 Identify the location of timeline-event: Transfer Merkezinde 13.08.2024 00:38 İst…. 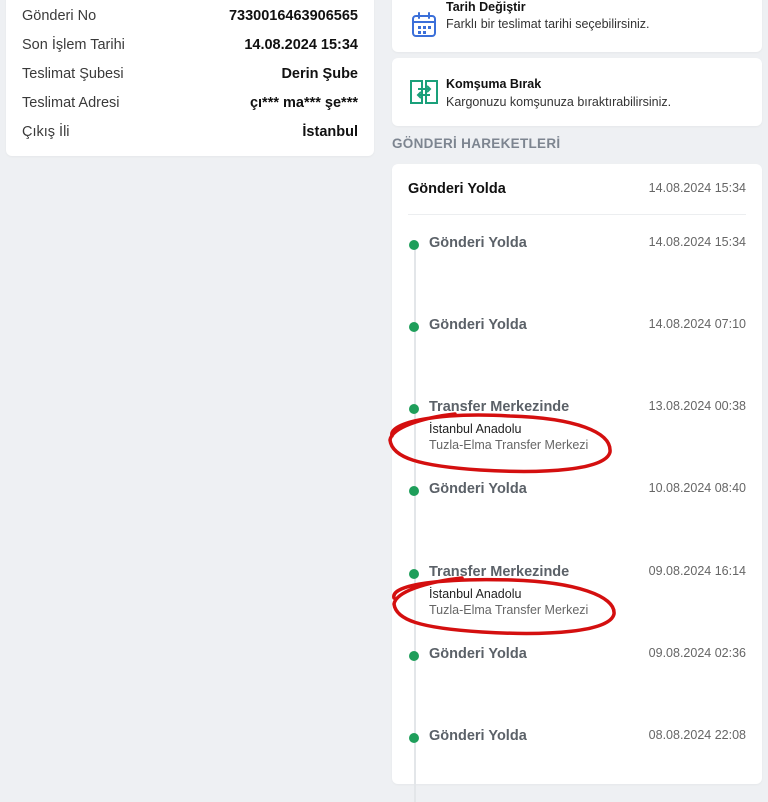
(577, 431).